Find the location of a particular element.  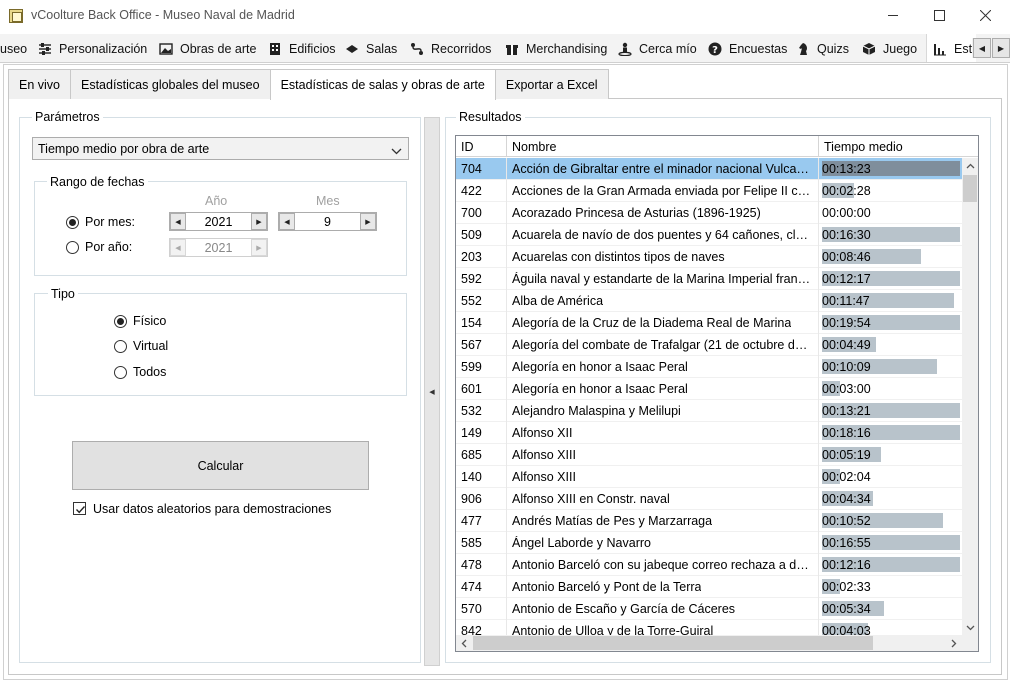

month-year-value: 2021 is located at coordinates (218, 222).